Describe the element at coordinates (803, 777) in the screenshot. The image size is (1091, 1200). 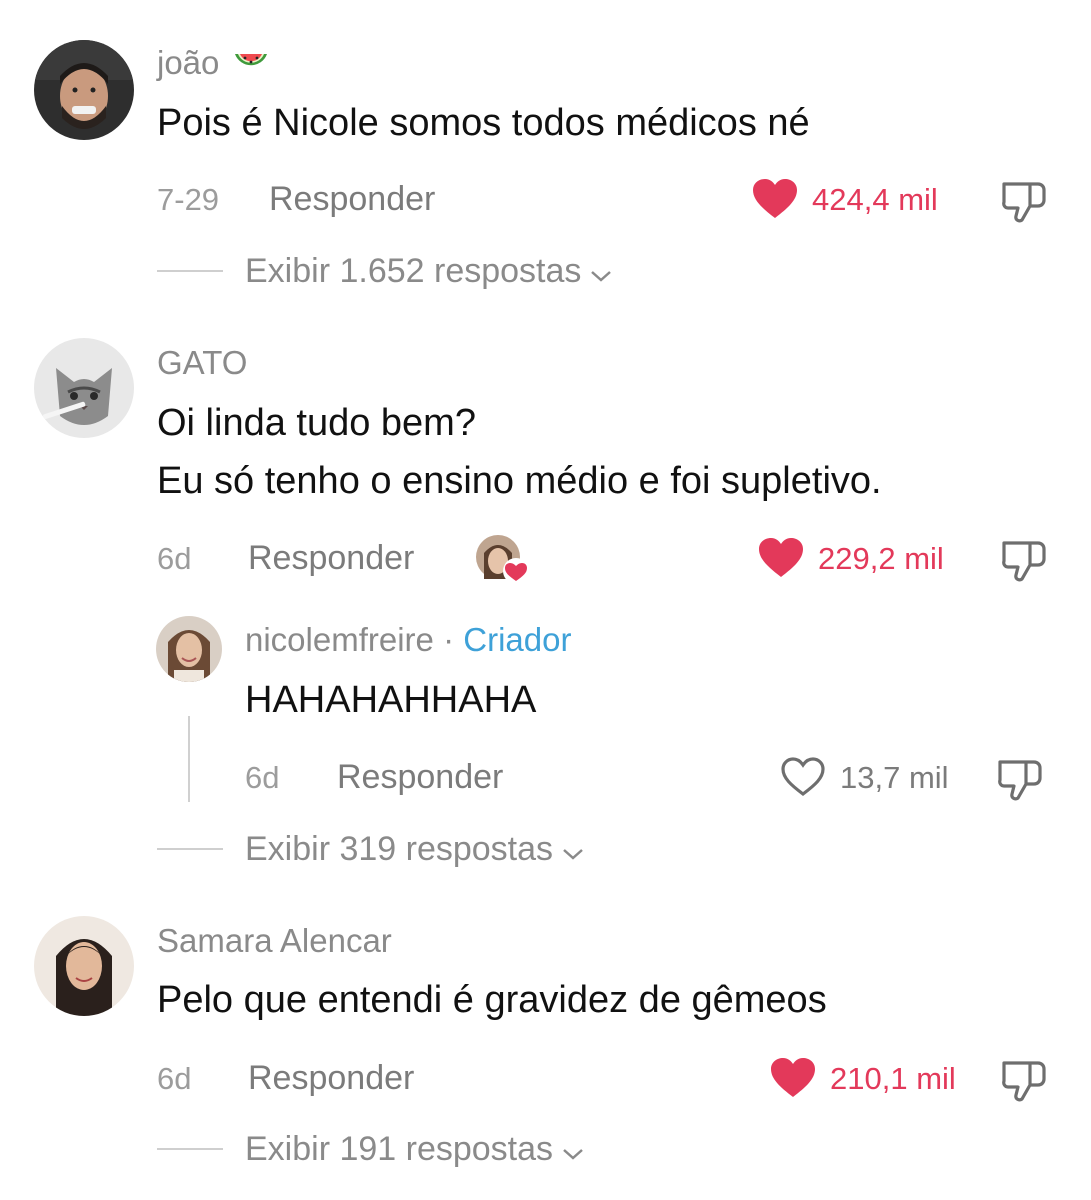
I see `heart-outline-icon` at that location.